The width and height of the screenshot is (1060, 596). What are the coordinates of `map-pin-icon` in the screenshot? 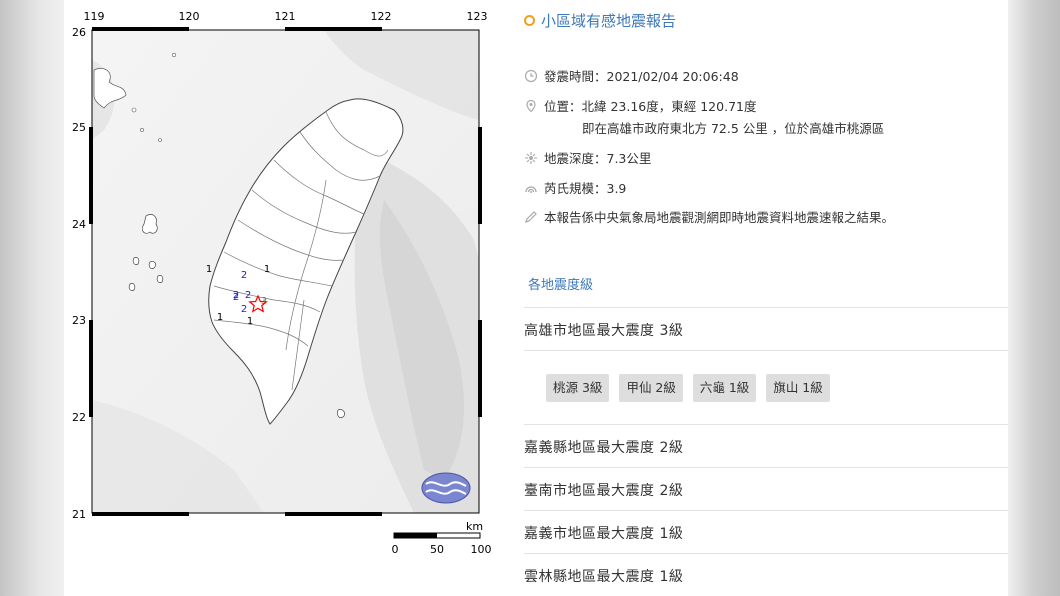 It's located at (531, 106).